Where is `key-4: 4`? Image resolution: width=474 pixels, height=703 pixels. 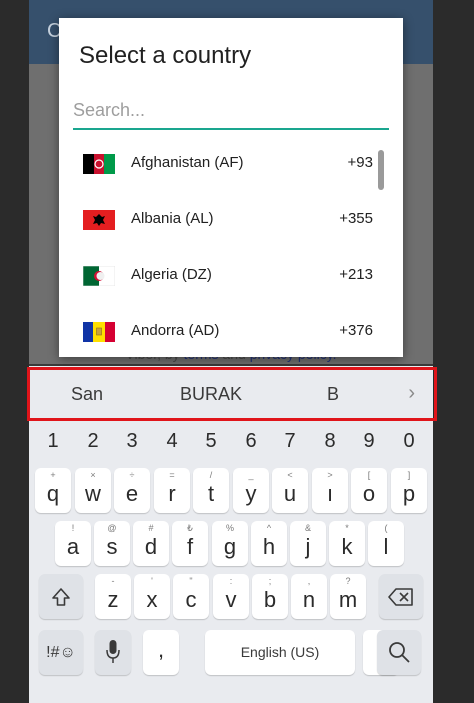
key-4: 4 is located at coordinates (172, 441).